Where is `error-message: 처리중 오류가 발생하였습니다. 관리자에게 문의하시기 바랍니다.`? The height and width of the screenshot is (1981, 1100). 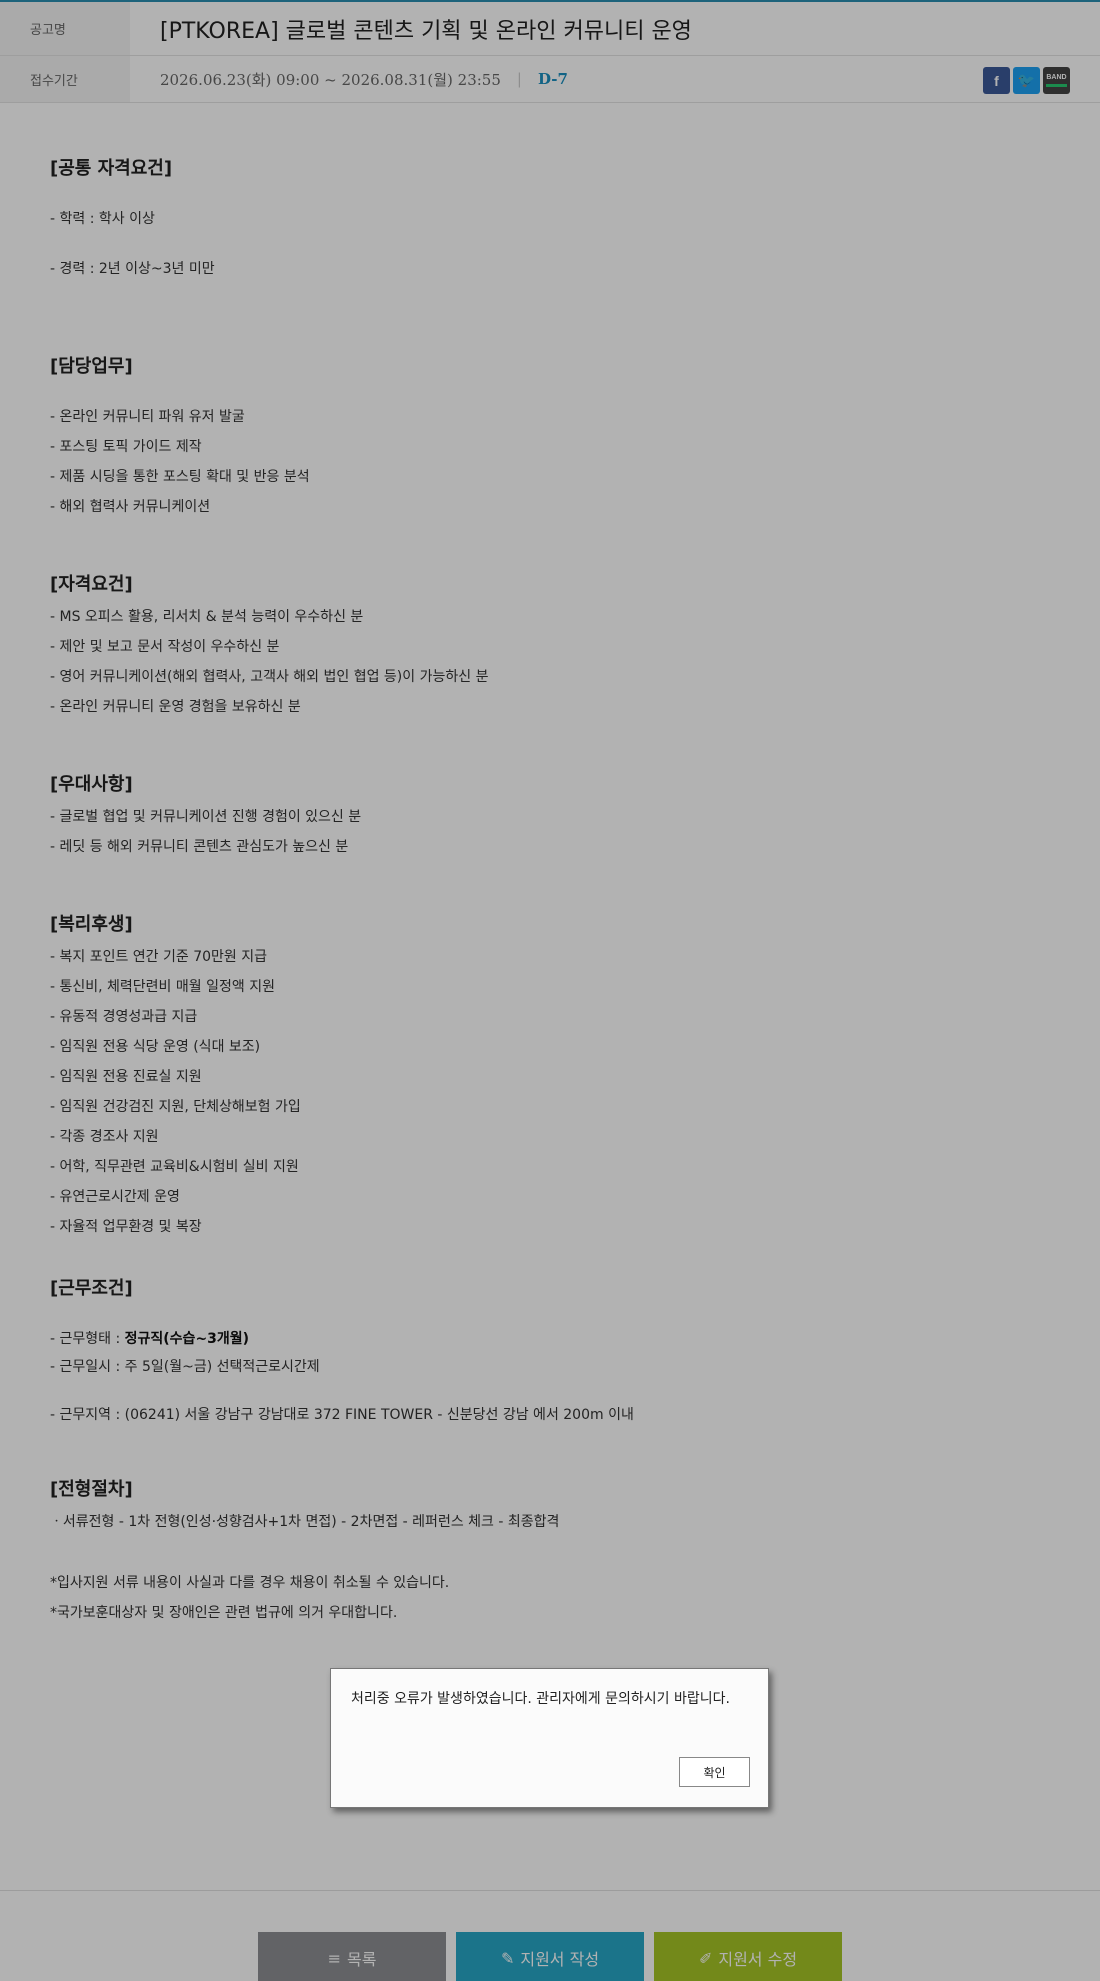 error-message: 처리중 오류가 발생하였습니다. 관리자에게 문의하시기 바랍니다. is located at coordinates (540, 1699).